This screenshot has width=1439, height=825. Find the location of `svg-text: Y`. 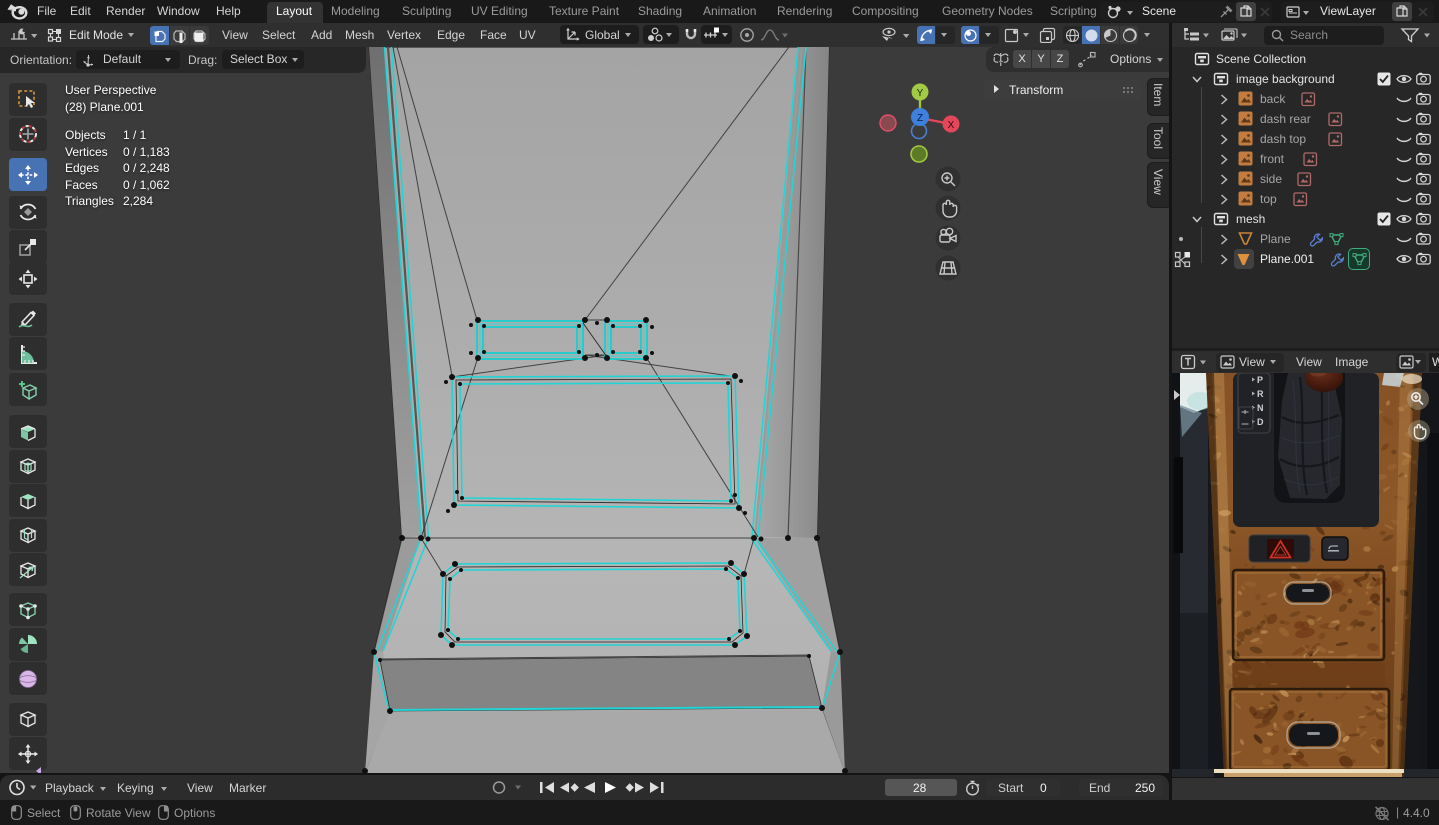

svg-text: Y is located at coordinates (920, 93).